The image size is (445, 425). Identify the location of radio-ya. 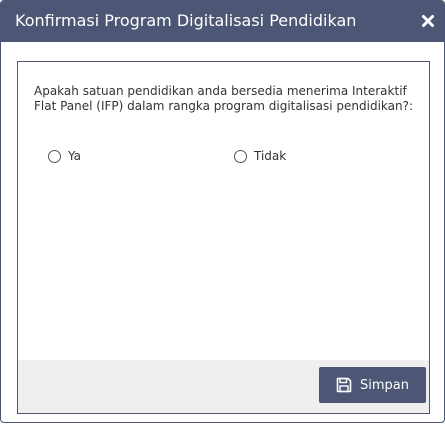
(54, 156).